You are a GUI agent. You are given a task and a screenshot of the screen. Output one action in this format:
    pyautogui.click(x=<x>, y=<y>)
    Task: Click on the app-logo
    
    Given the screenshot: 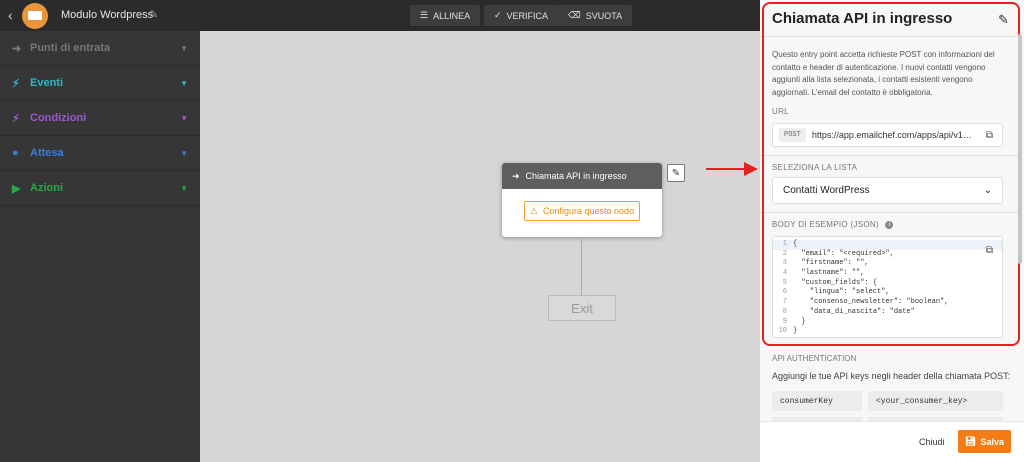 What is the action you would take?
    pyautogui.click(x=35, y=16)
    